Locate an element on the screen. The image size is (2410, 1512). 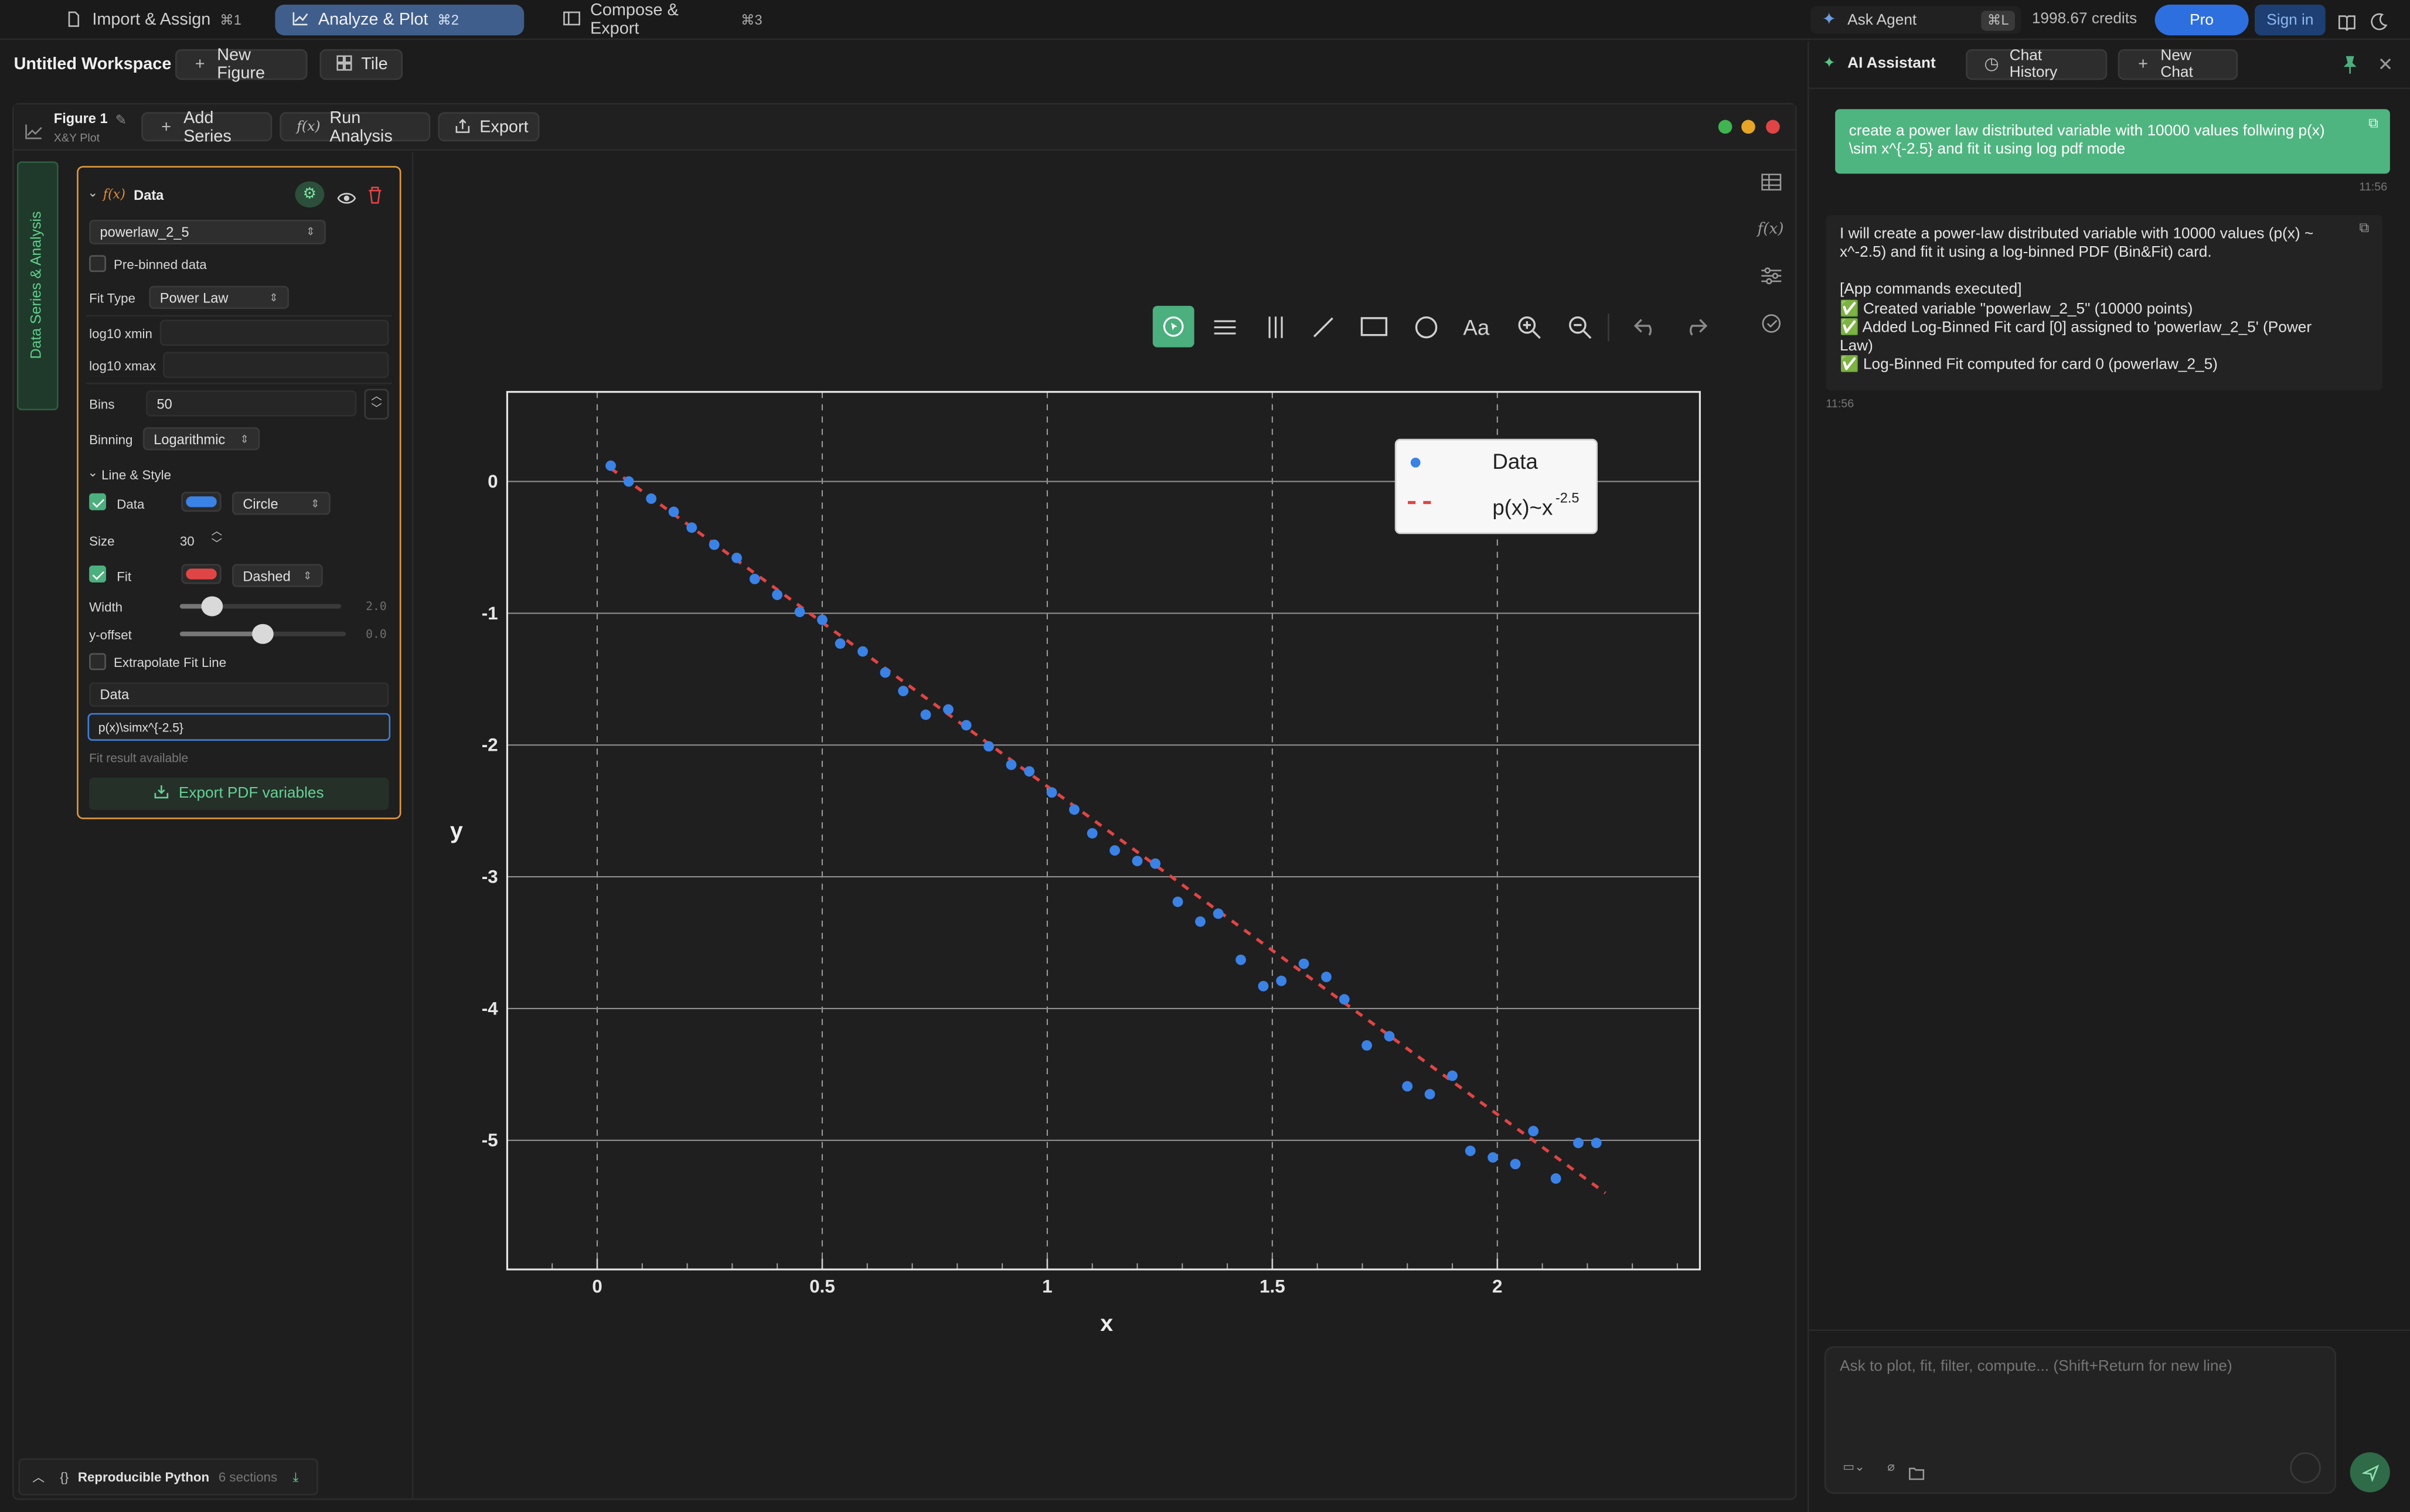
fit-type-label: Fit Type is located at coordinates (112, 298).